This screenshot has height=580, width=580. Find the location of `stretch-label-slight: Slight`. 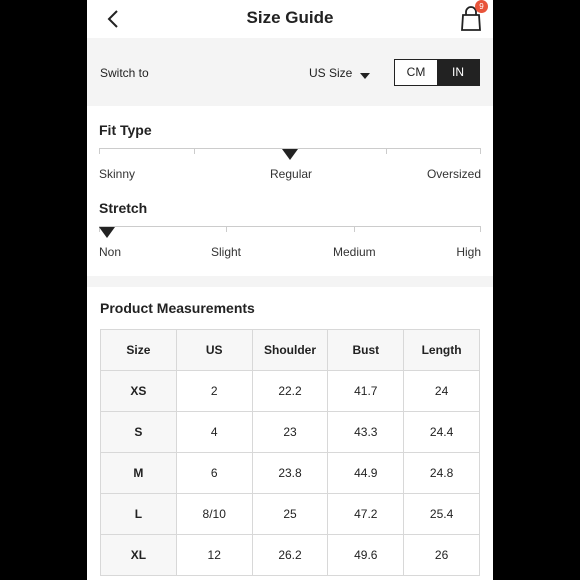

stretch-label-slight: Slight is located at coordinates (226, 252).